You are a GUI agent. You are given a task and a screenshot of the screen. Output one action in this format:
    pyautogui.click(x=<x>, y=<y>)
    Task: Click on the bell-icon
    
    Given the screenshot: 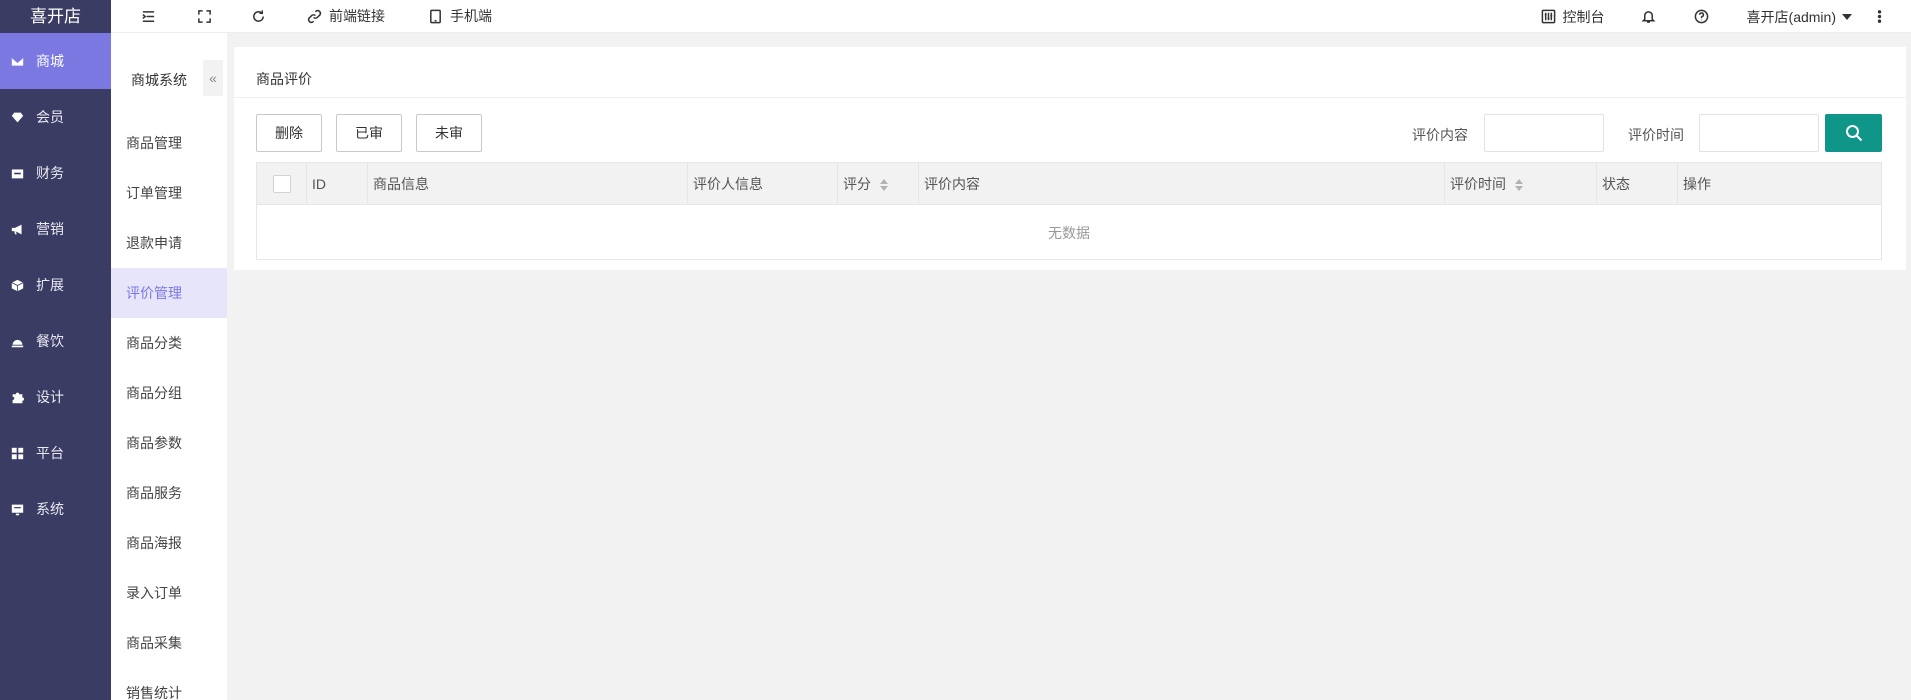 What is the action you would take?
    pyautogui.click(x=1648, y=17)
    